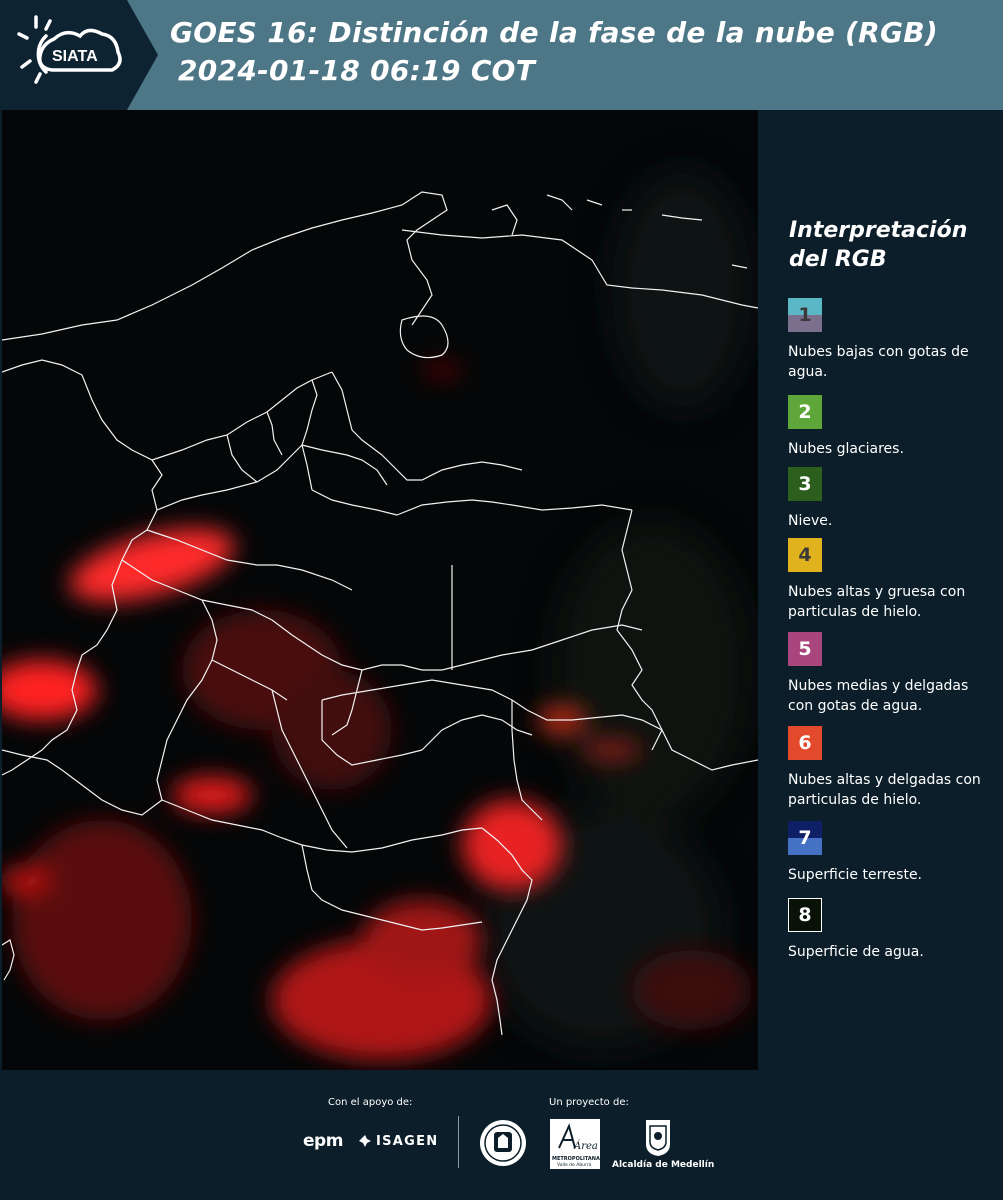 This screenshot has width=1003, height=1200. I want to click on legend-item-7: 7 Superficie terreste., so click(890, 853).